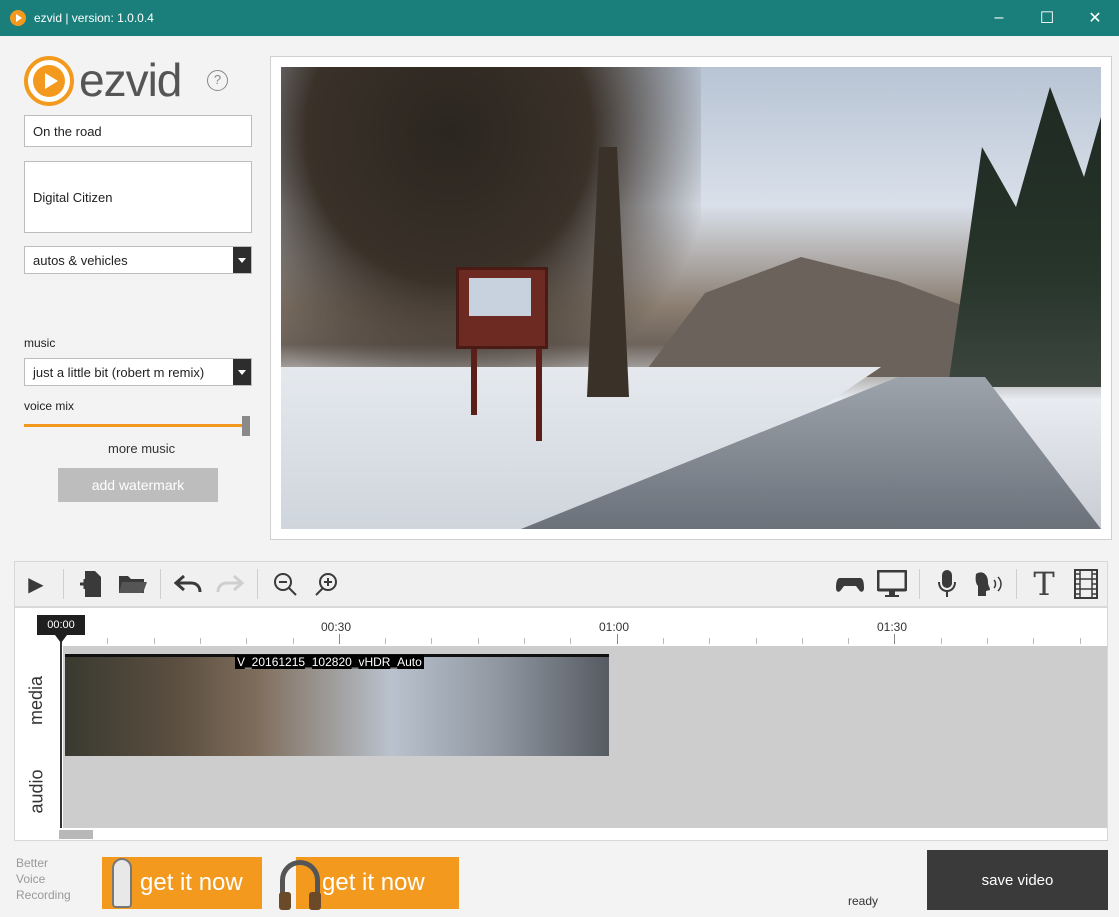  What do you see at coordinates (614, 627) in the screenshot?
I see `time-label: 01:00` at bounding box center [614, 627].